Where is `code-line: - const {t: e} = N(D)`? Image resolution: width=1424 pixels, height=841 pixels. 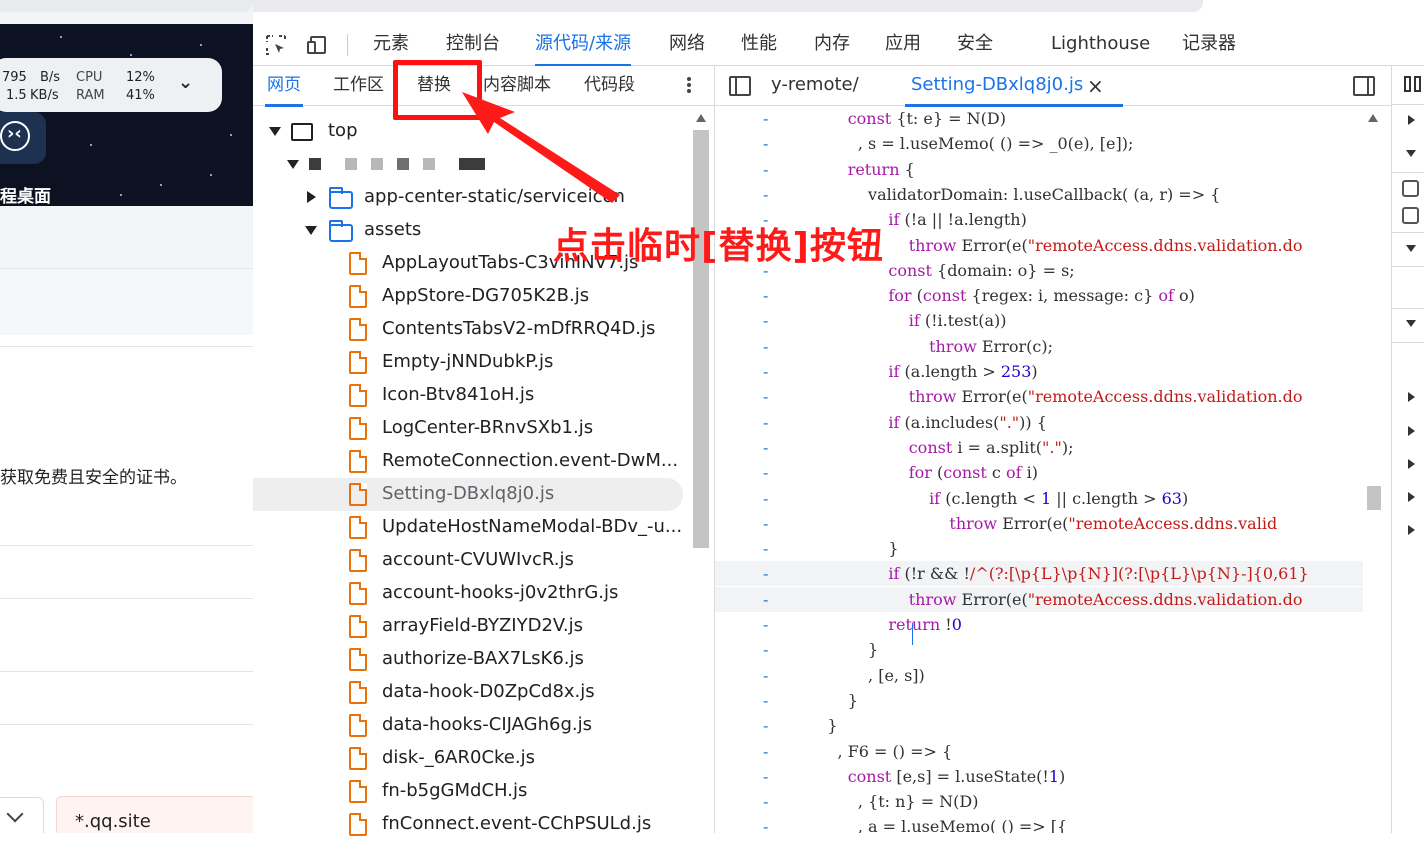
code-line: - const {t: e} = N(D) is located at coordinates (1039, 118).